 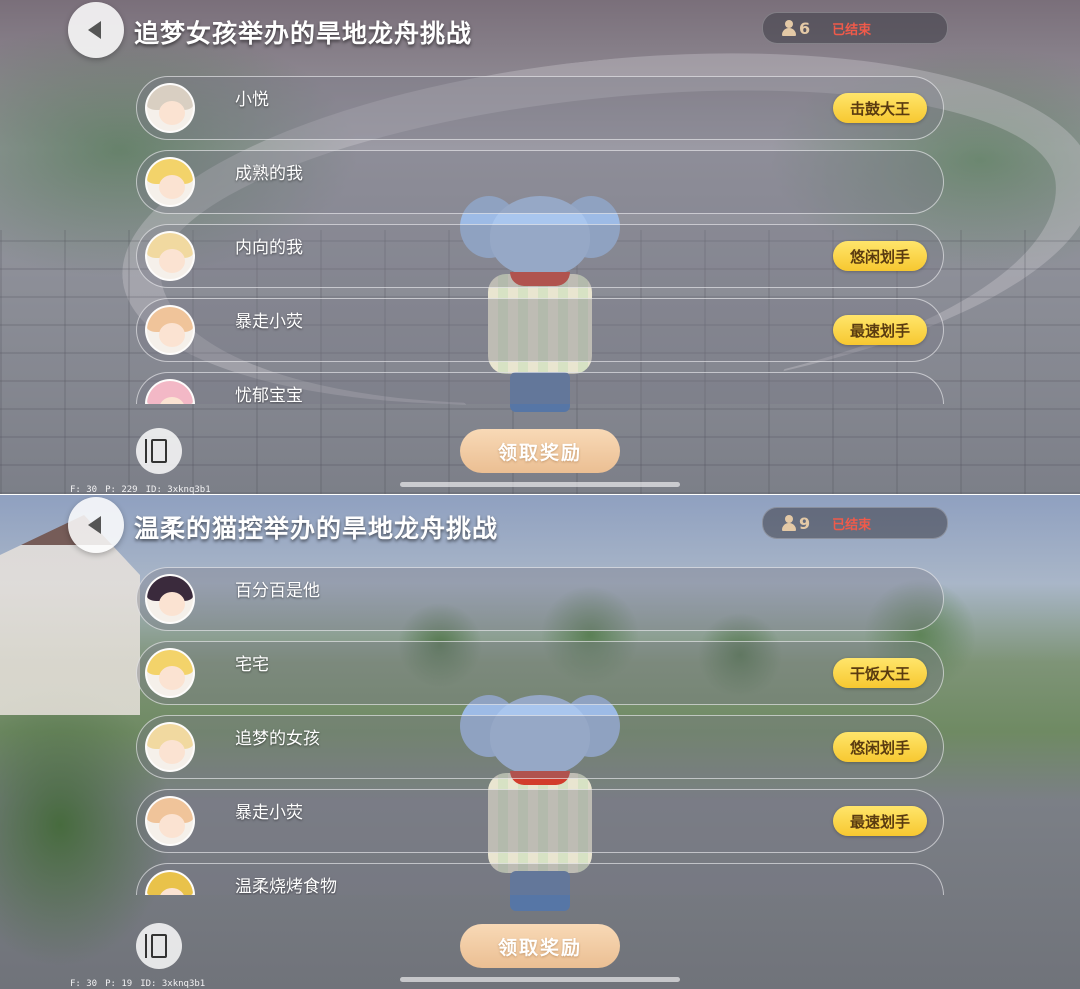 I want to click on player-name: 宅宅, so click(x=252, y=665).